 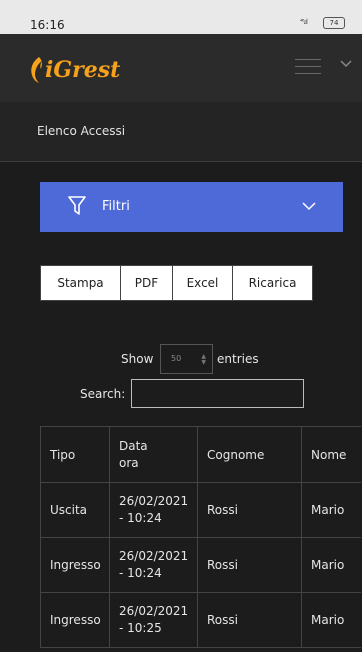 I want to click on cell-tipo: Uscita, so click(x=74, y=510).